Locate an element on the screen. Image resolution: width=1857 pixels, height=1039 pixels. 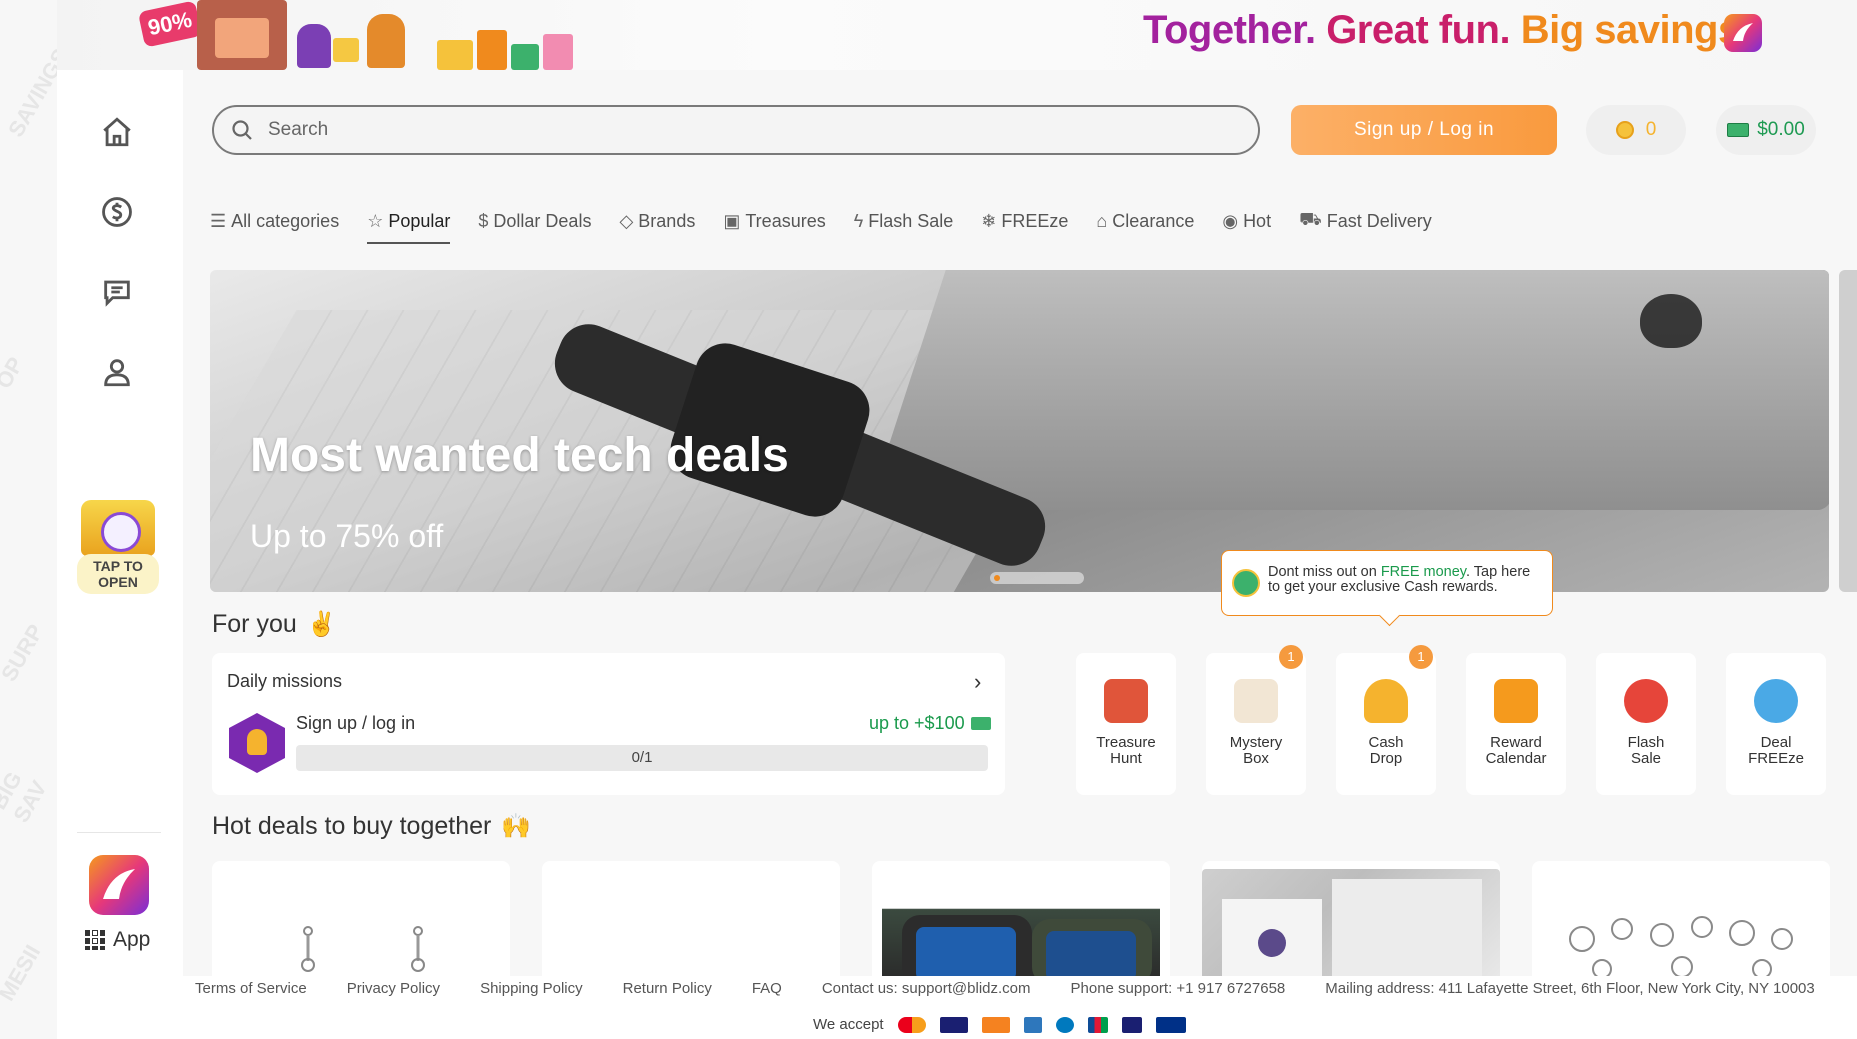
sidebar: TAP TO OPEN App is located at coordinates (120, 554).